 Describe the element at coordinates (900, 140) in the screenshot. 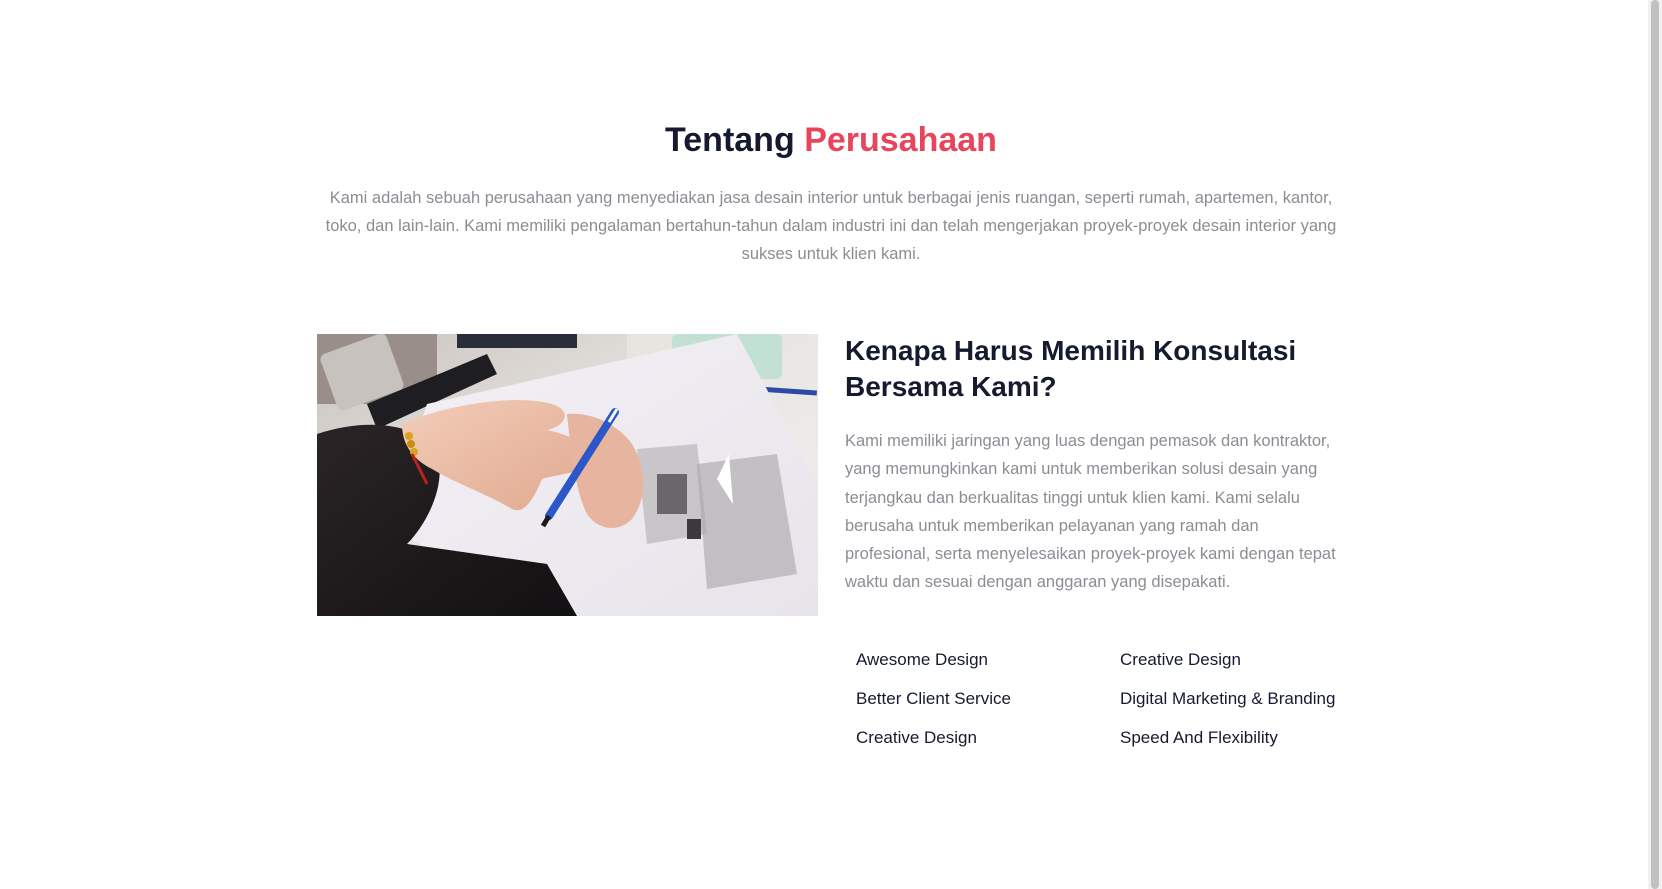

I see `section-title-accent: Perusahaan` at that location.